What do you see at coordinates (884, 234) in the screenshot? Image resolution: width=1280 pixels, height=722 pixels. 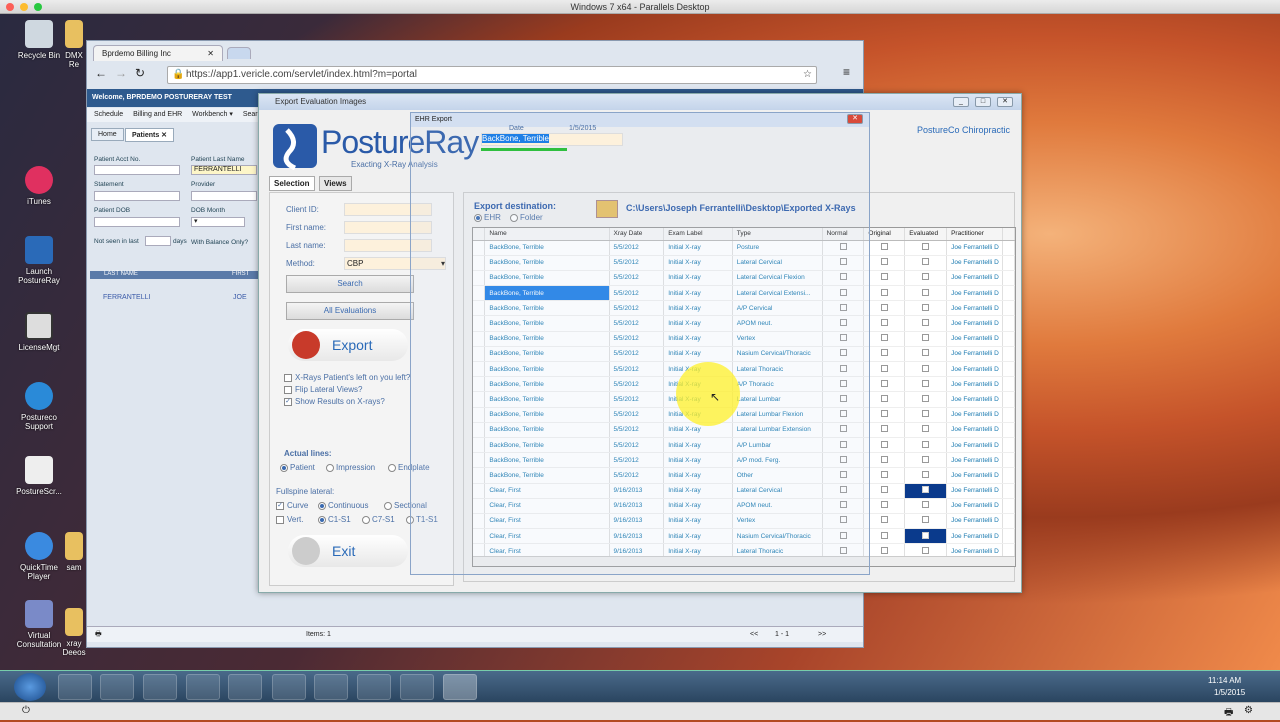 I see `column-header: Original` at bounding box center [884, 234].